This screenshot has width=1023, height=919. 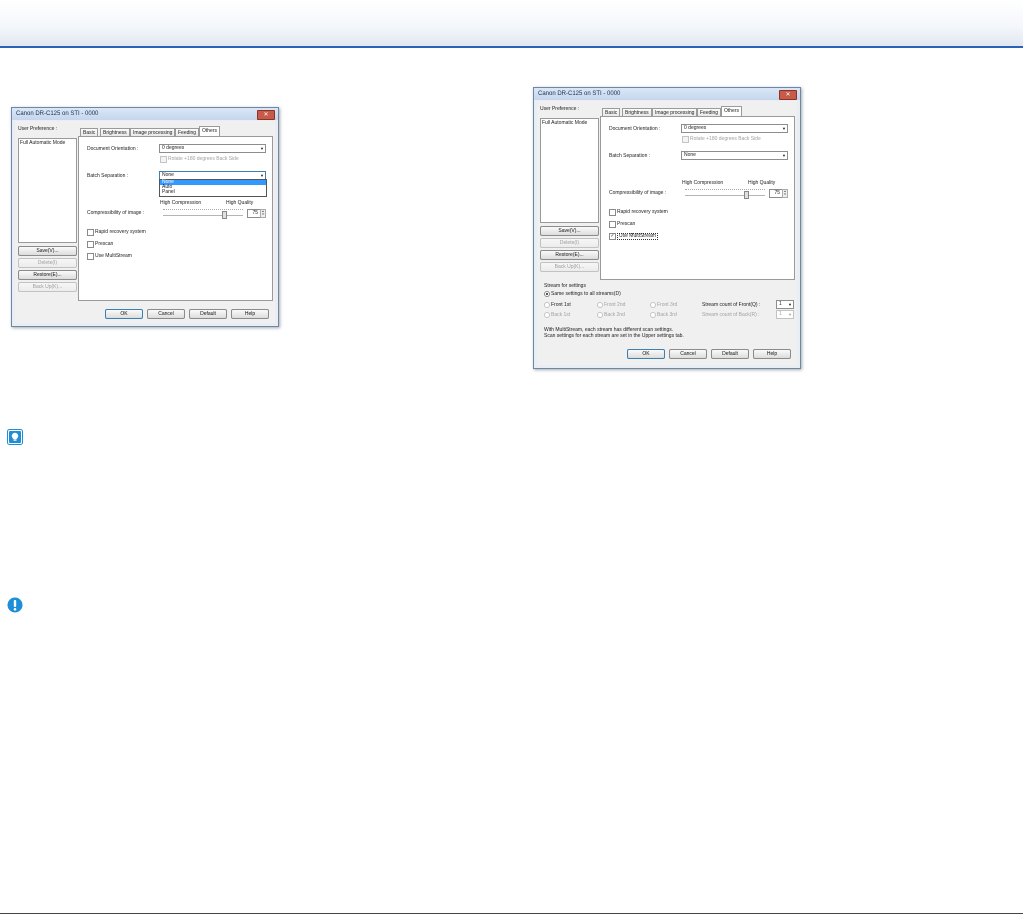 What do you see at coordinates (213, 192) in the screenshot?
I see `dropdown-option-panel: Panel` at bounding box center [213, 192].